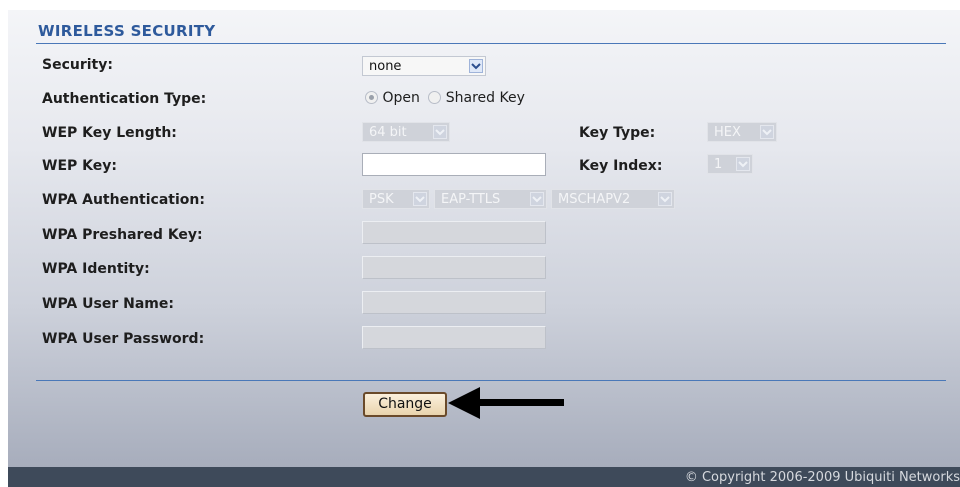 The height and width of the screenshot is (487, 960). Describe the element at coordinates (124, 99) in the screenshot. I see `auth-type-label: Authentication Type:` at that location.